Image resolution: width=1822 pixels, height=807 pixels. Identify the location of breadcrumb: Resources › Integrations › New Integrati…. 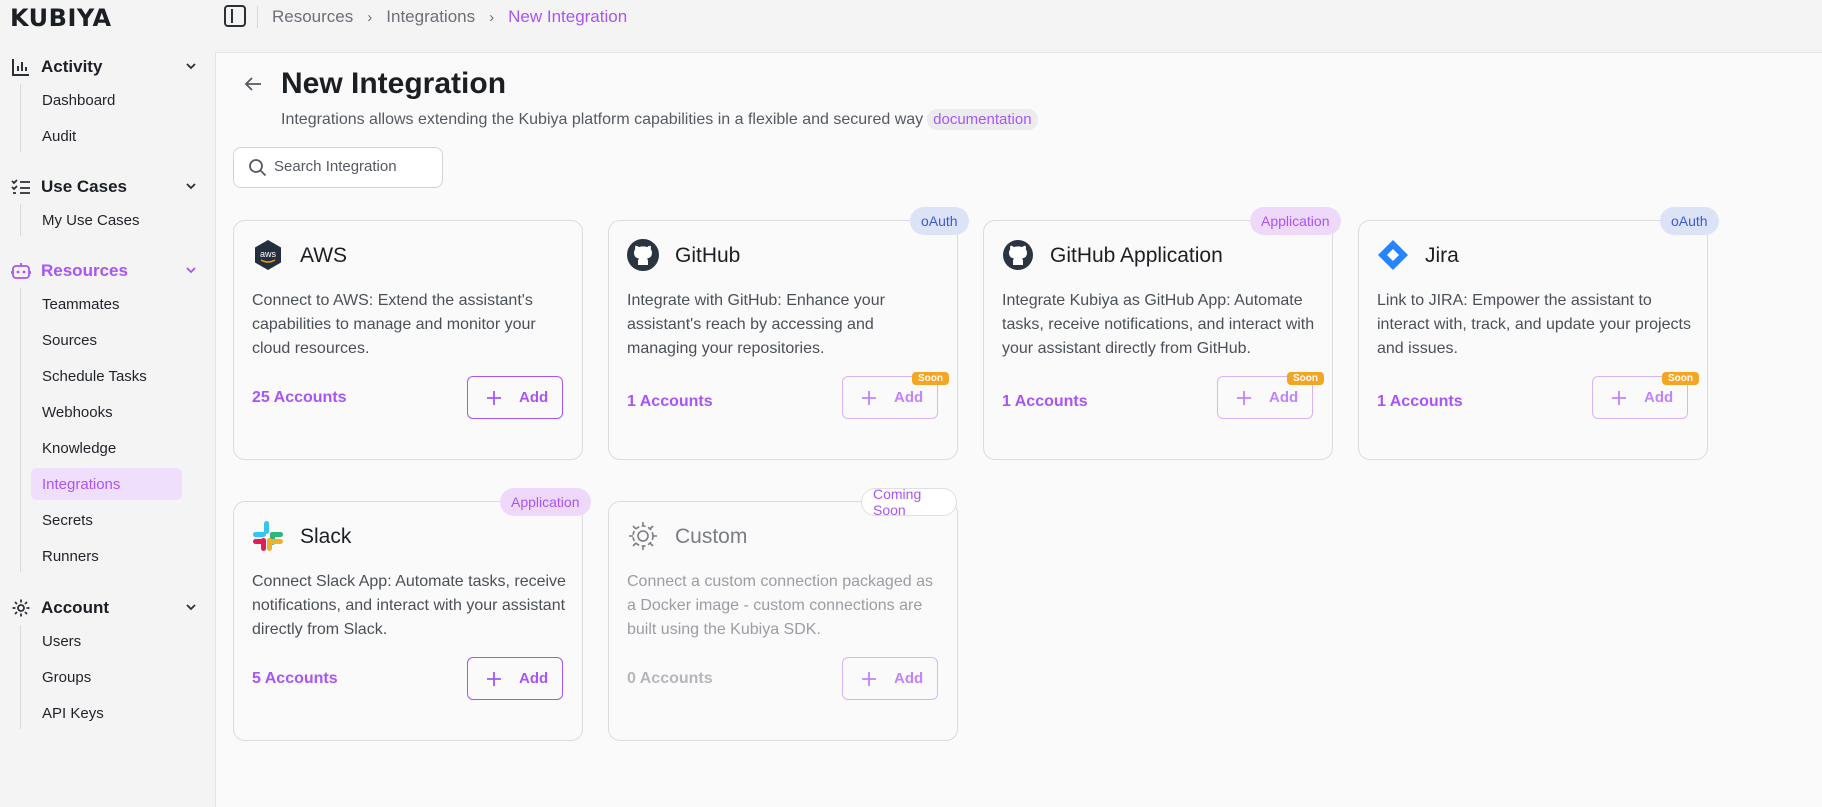
(449, 17).